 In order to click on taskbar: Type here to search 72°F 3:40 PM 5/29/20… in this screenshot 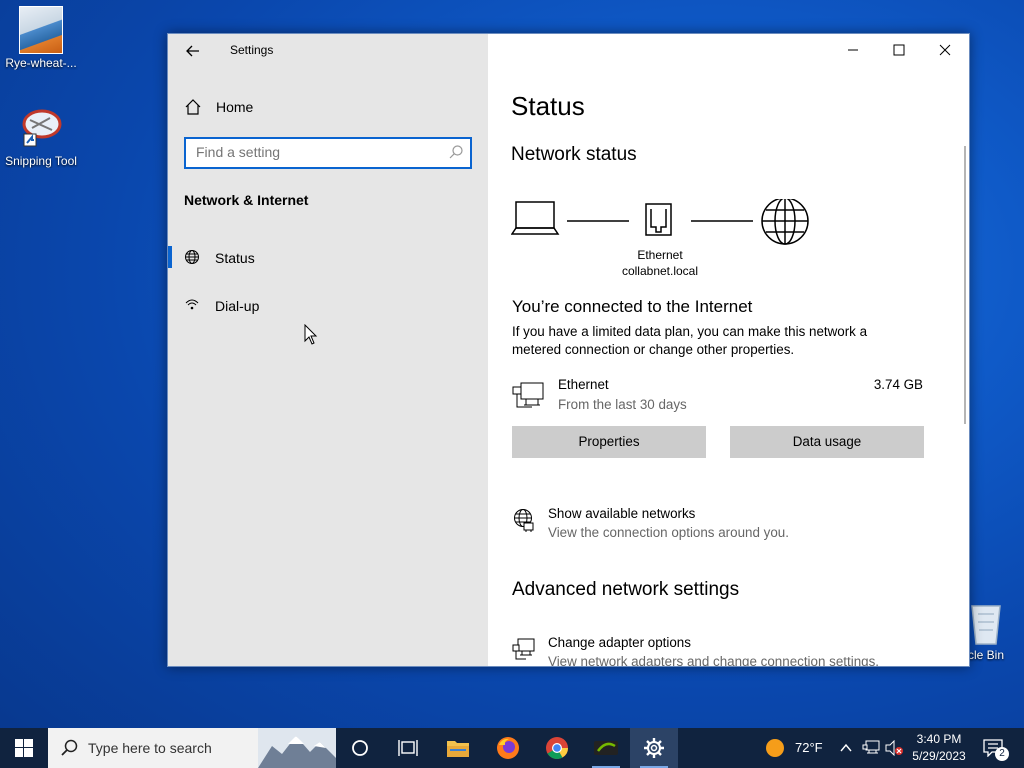, I will do `click(512, 748)`.